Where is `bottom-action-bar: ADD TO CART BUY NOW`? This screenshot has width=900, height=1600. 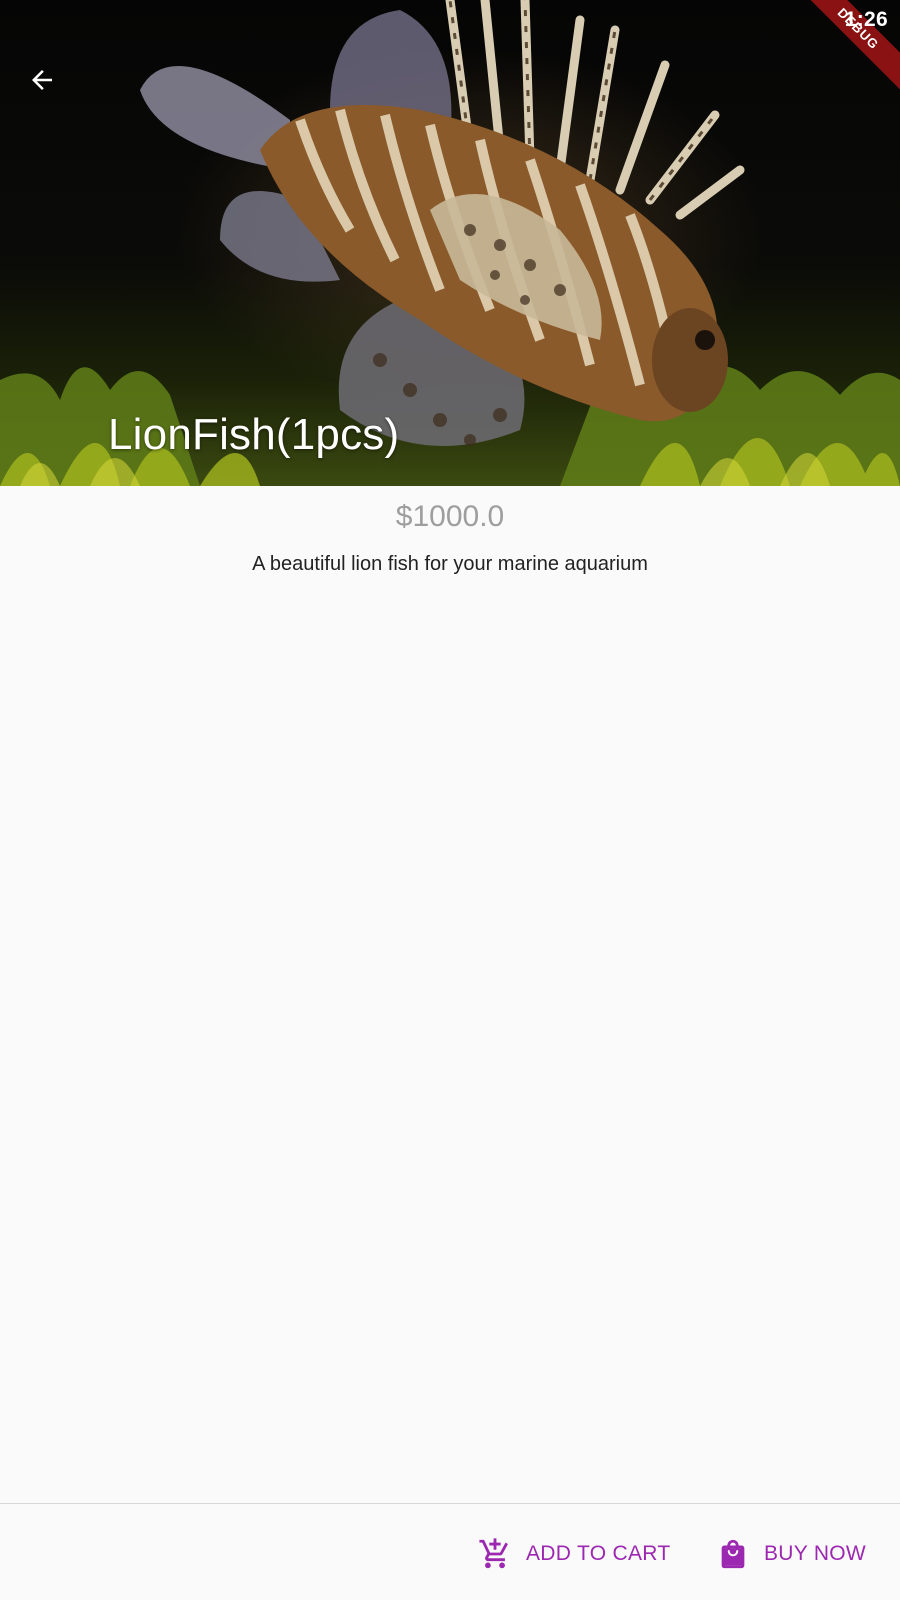 bottom-action-bar: ADD TO CART BUY NOW is located at coordinates (450, 1551).